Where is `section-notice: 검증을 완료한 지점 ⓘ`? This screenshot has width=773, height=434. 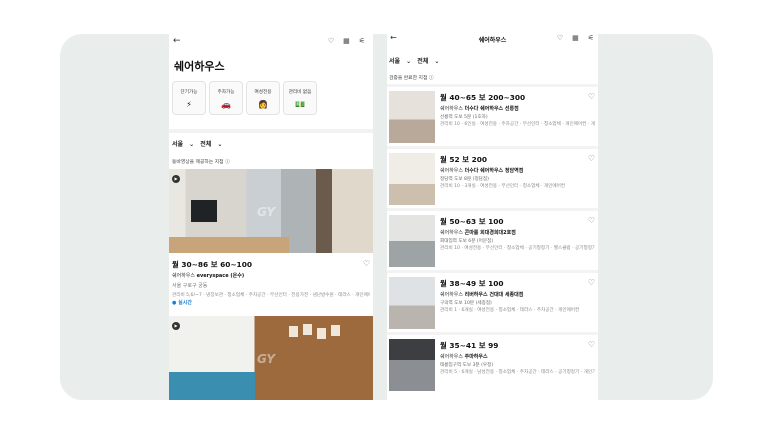 section-notice: 검증을 완료한 지점 ⓘ is located at coordinates (411, 77).